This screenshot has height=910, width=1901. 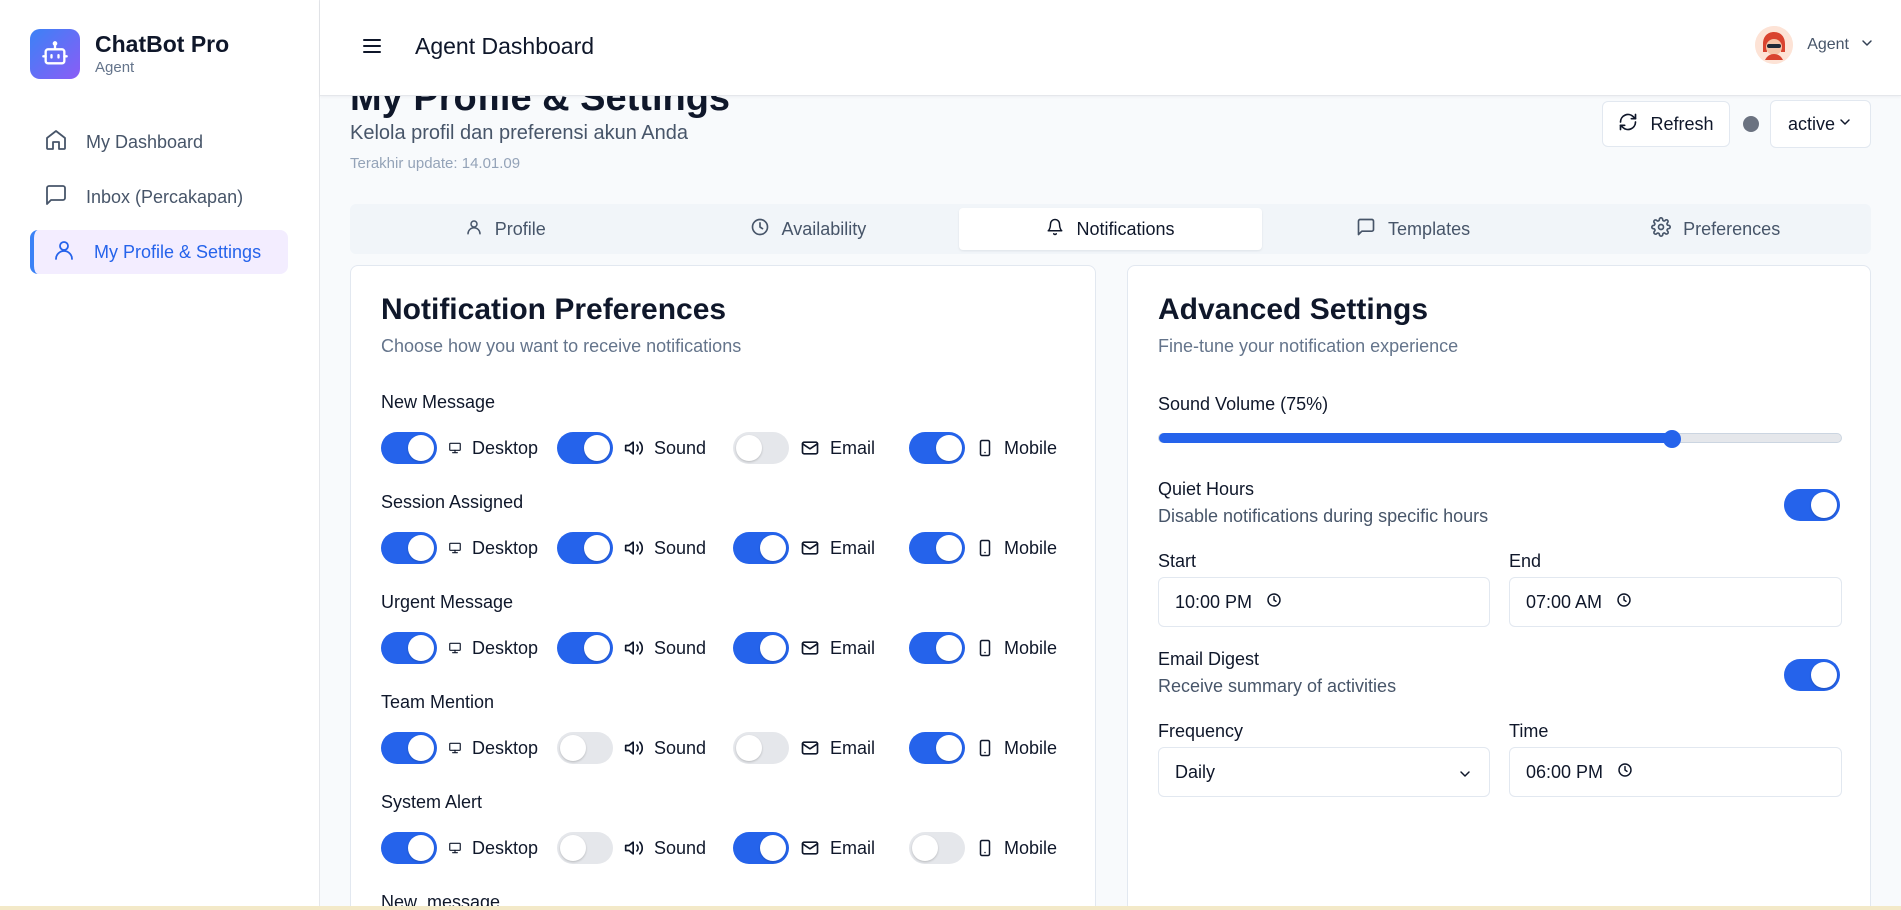 I want to click on quiet-hours-title: Quiet Hours, so click(x=1206, y=489).